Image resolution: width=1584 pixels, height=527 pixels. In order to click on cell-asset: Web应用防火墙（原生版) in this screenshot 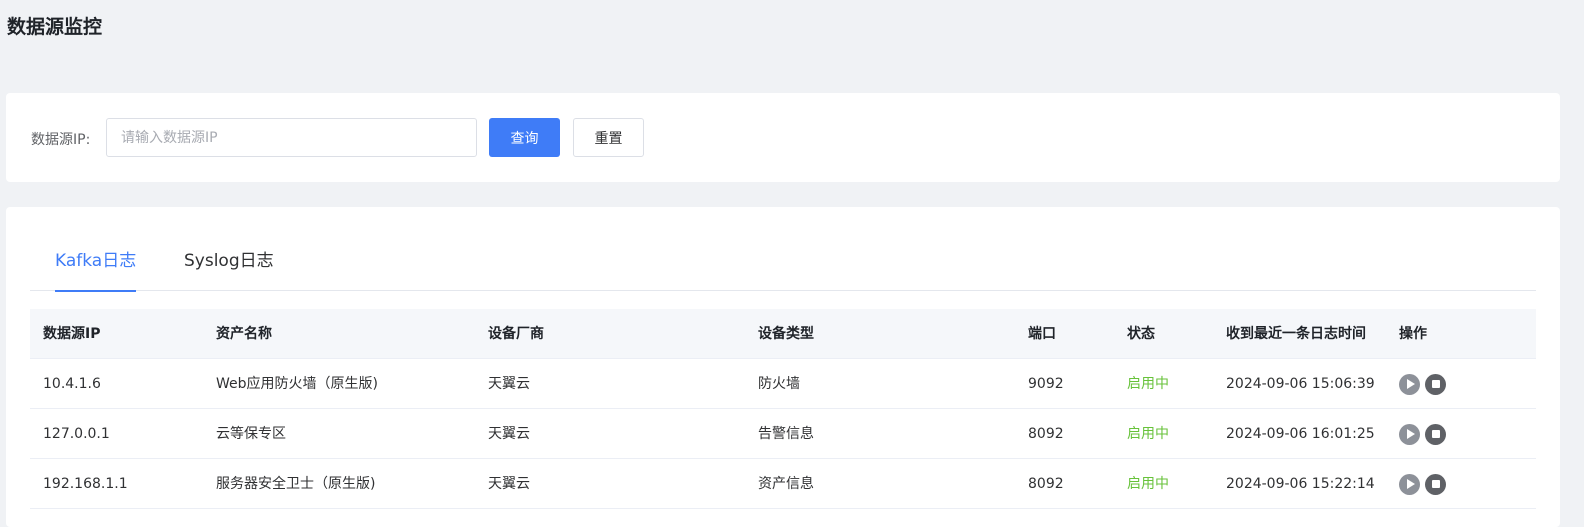, I will do `click(297, 384)`.